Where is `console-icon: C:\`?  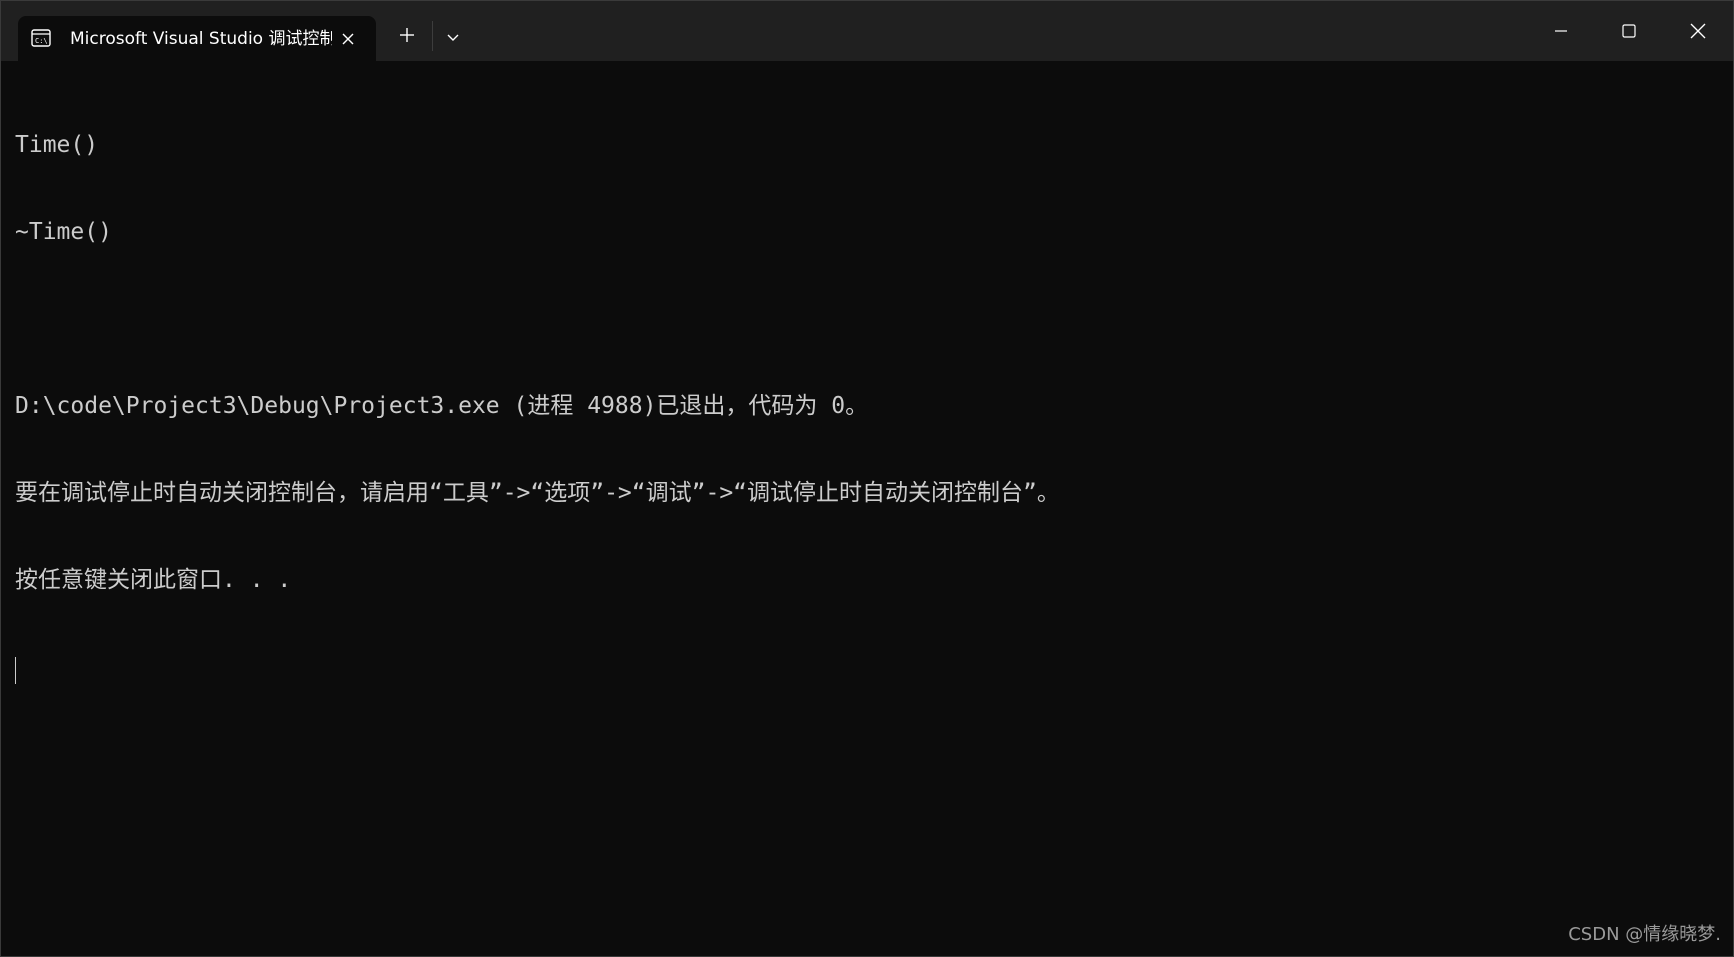 console-icon: C:\ is located at coordinates (41, 38).